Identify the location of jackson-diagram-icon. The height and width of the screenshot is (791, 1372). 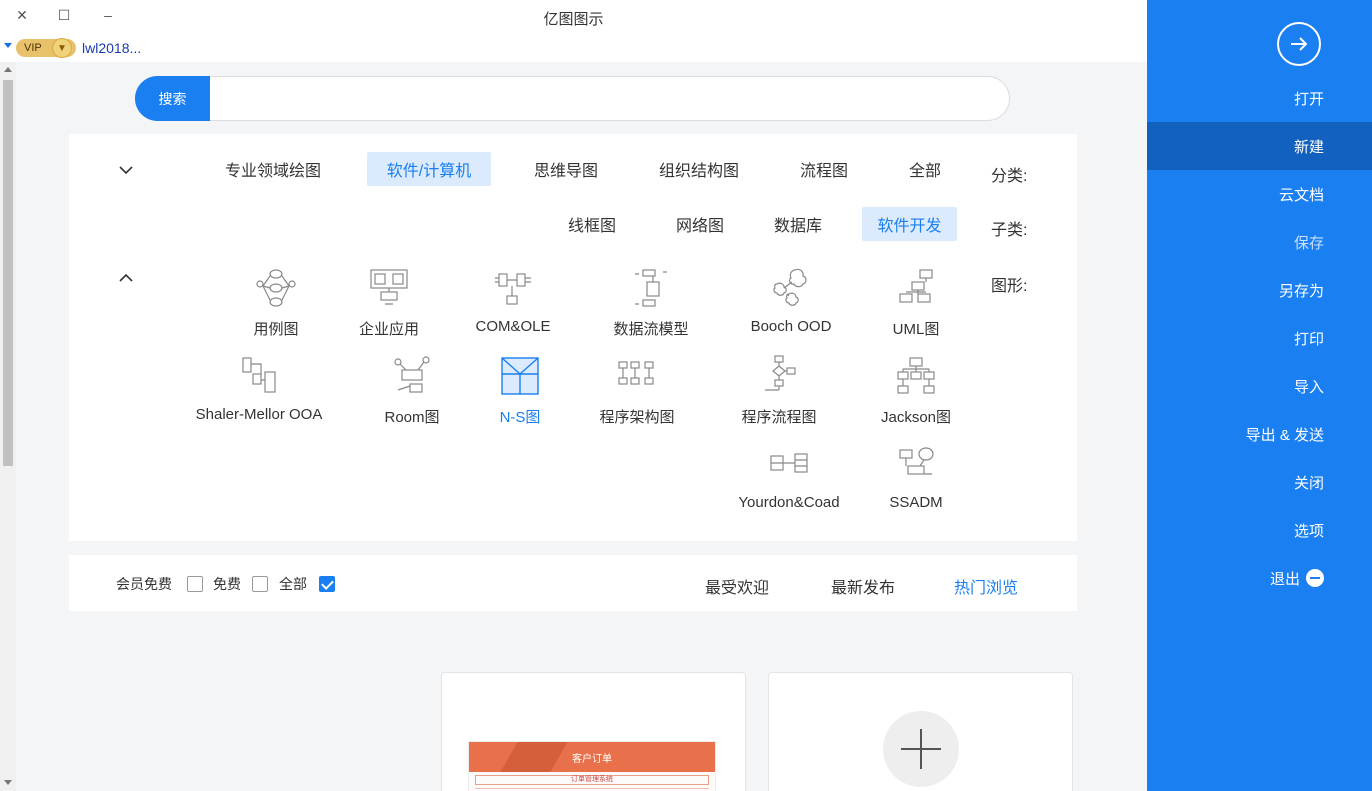
(916, 375).